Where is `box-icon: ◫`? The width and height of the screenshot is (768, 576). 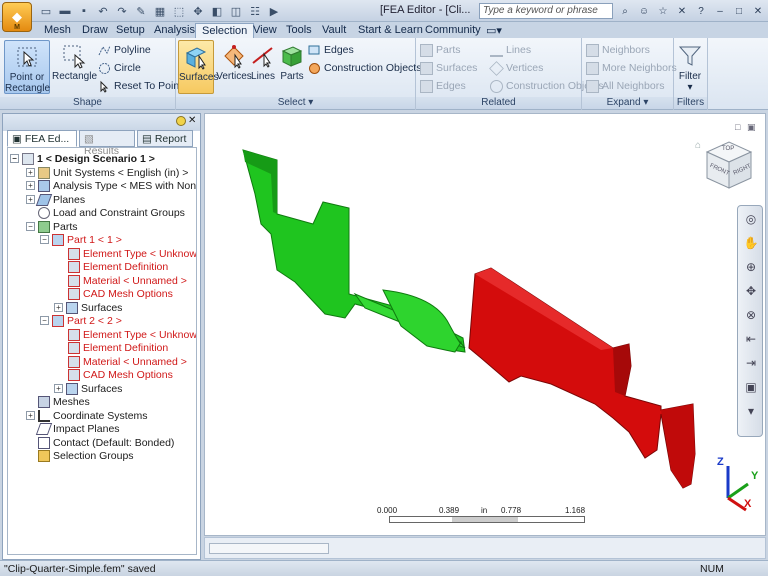 box-icon: ◫ is located at coordinates (236, 11).